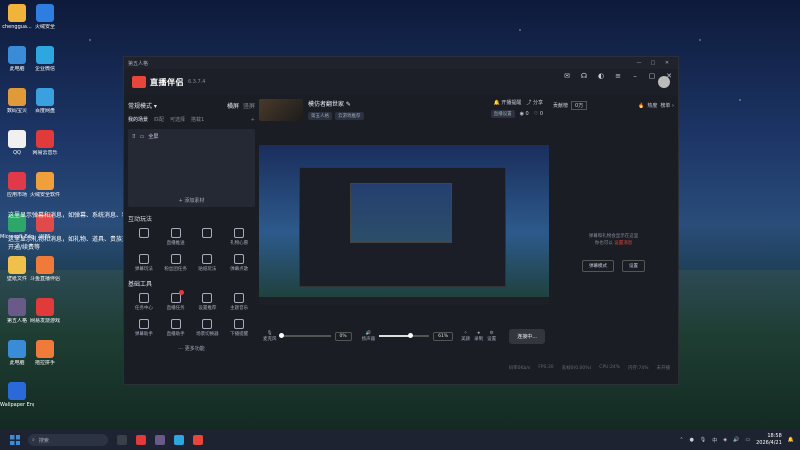 This screenshot has width=800, height=450. Describe the element at coordinates (122, 440) in the screenshot. I see `taskview-icon` at that location.